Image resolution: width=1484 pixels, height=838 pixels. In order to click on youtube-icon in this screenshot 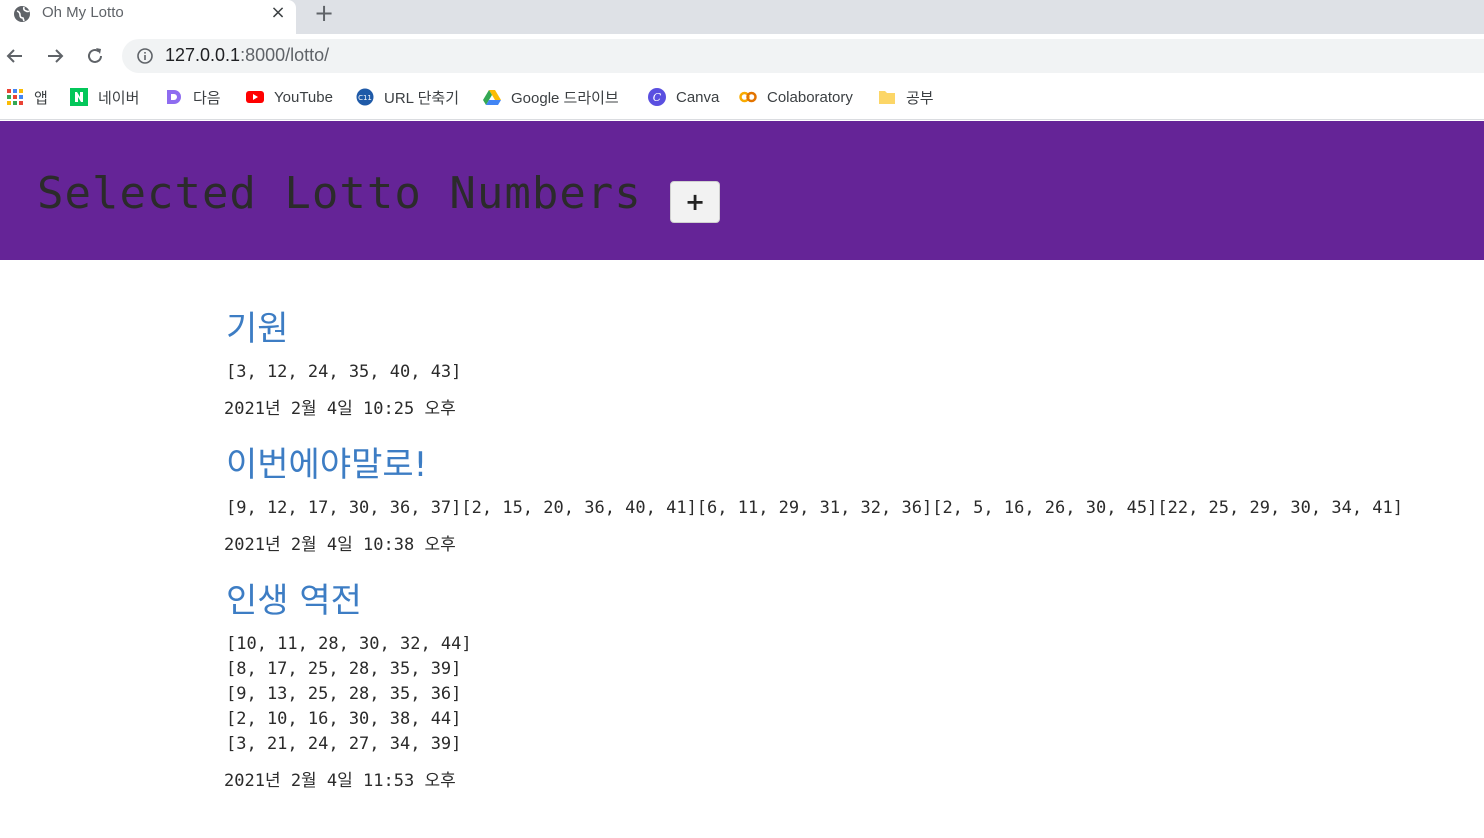, I will do `click(255, 97)`.